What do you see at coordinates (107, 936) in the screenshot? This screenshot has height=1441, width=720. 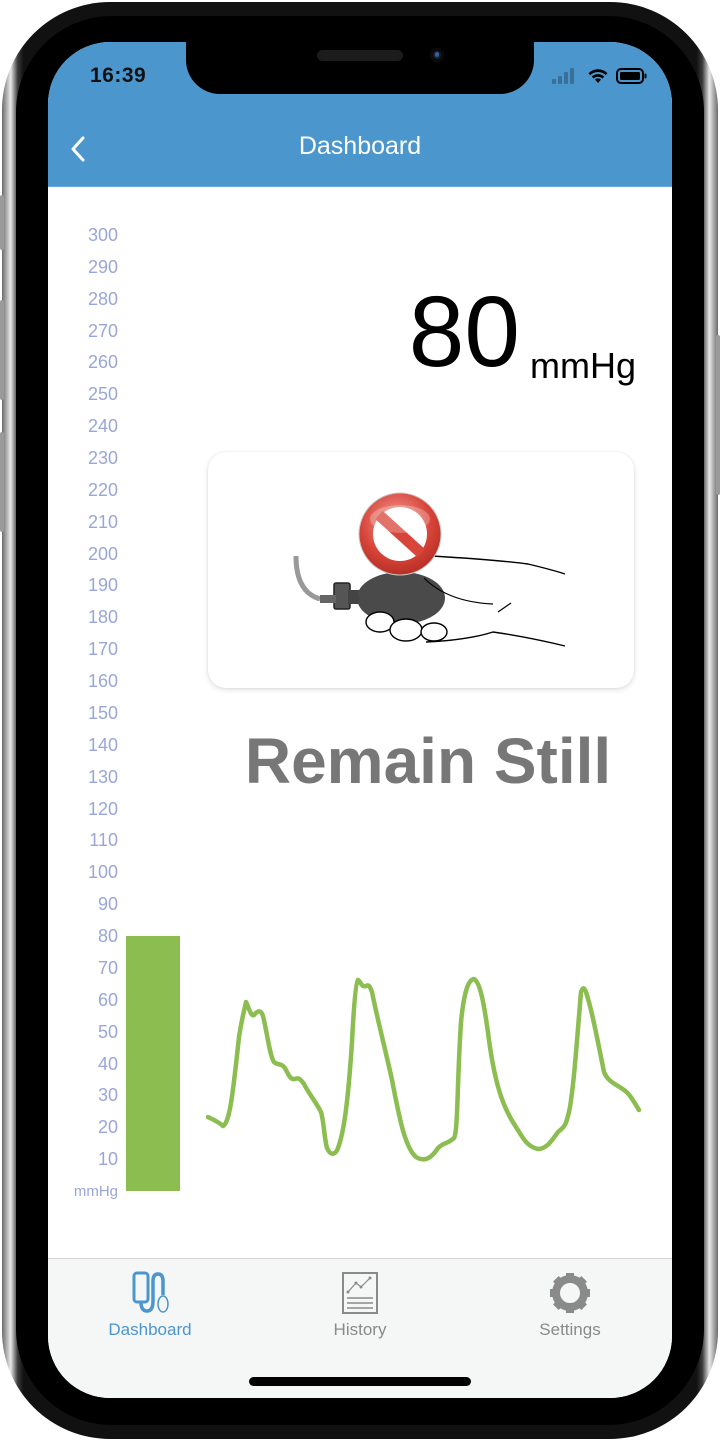 I see `axis-tick-label: 80` at bounding box center [107, 936].